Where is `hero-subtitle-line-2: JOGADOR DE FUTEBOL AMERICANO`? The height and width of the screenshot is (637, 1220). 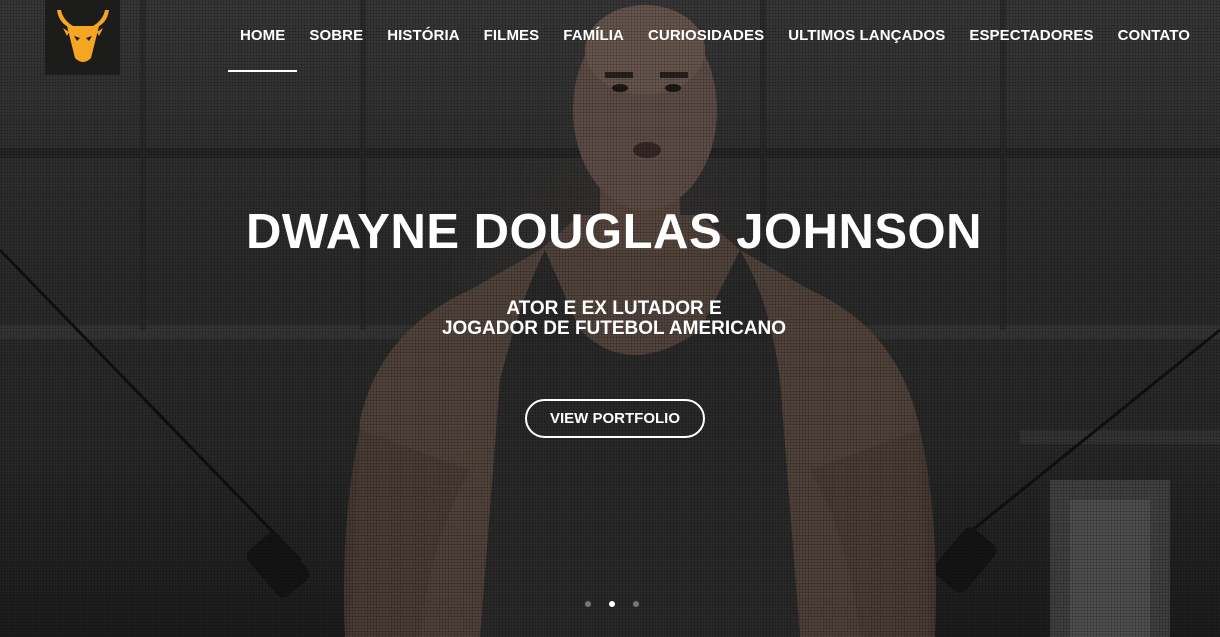 hero-subtitle-line-2: JOGADOR DE FUTEBOL AMERICANO is located at coordinates (614, 328).